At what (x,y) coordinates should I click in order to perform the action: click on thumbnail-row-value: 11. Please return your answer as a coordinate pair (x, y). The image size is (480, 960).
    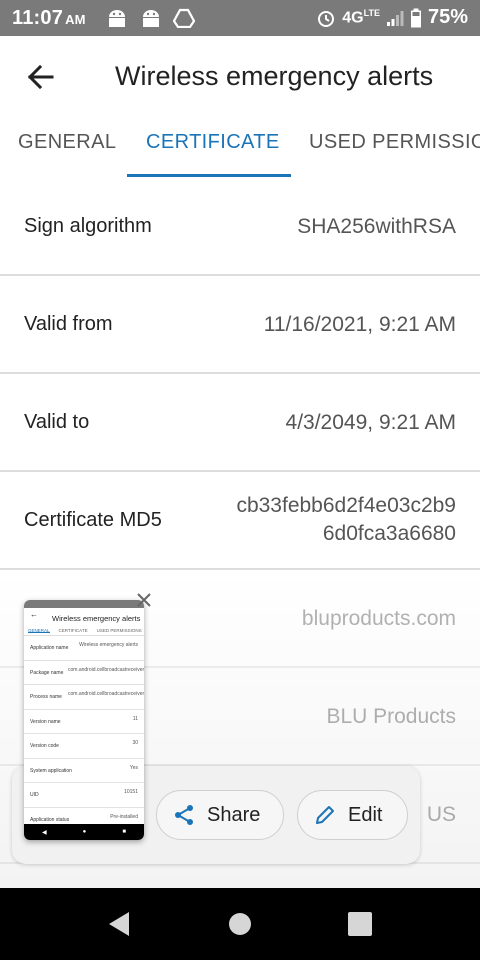
    Looking at the image, I should click on (135, 718).